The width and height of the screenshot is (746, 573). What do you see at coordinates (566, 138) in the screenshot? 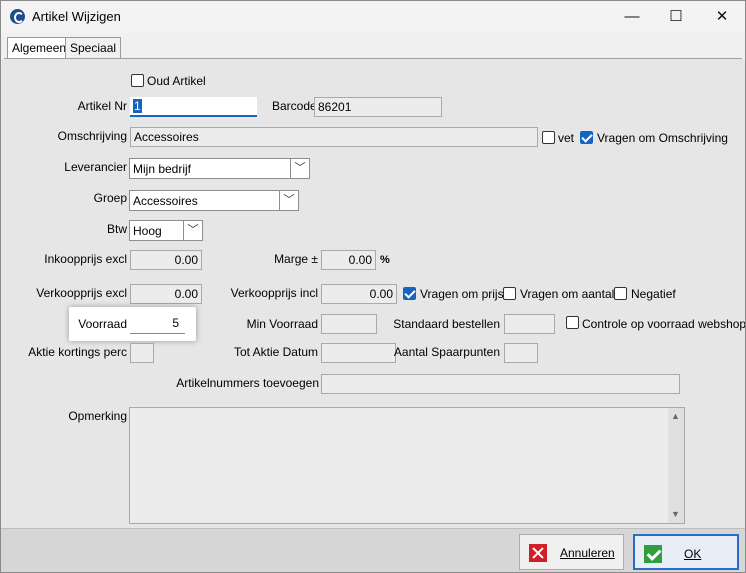
I see `vet-label: vet` at bounding box center [566, 138].